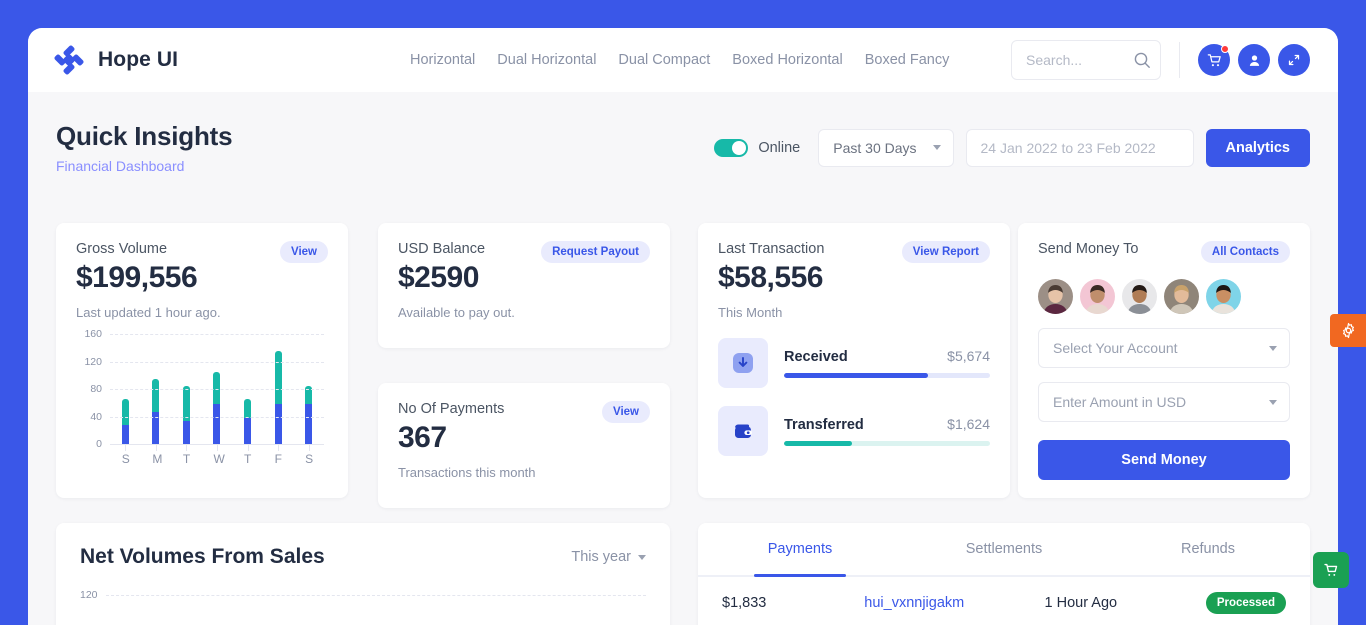 The image size is (1366, 625). What do you see at coordinates (442, 60) in the screenshot?
I see `nav-item-horizontal: Horizontal` at bounding box center [442, 60].